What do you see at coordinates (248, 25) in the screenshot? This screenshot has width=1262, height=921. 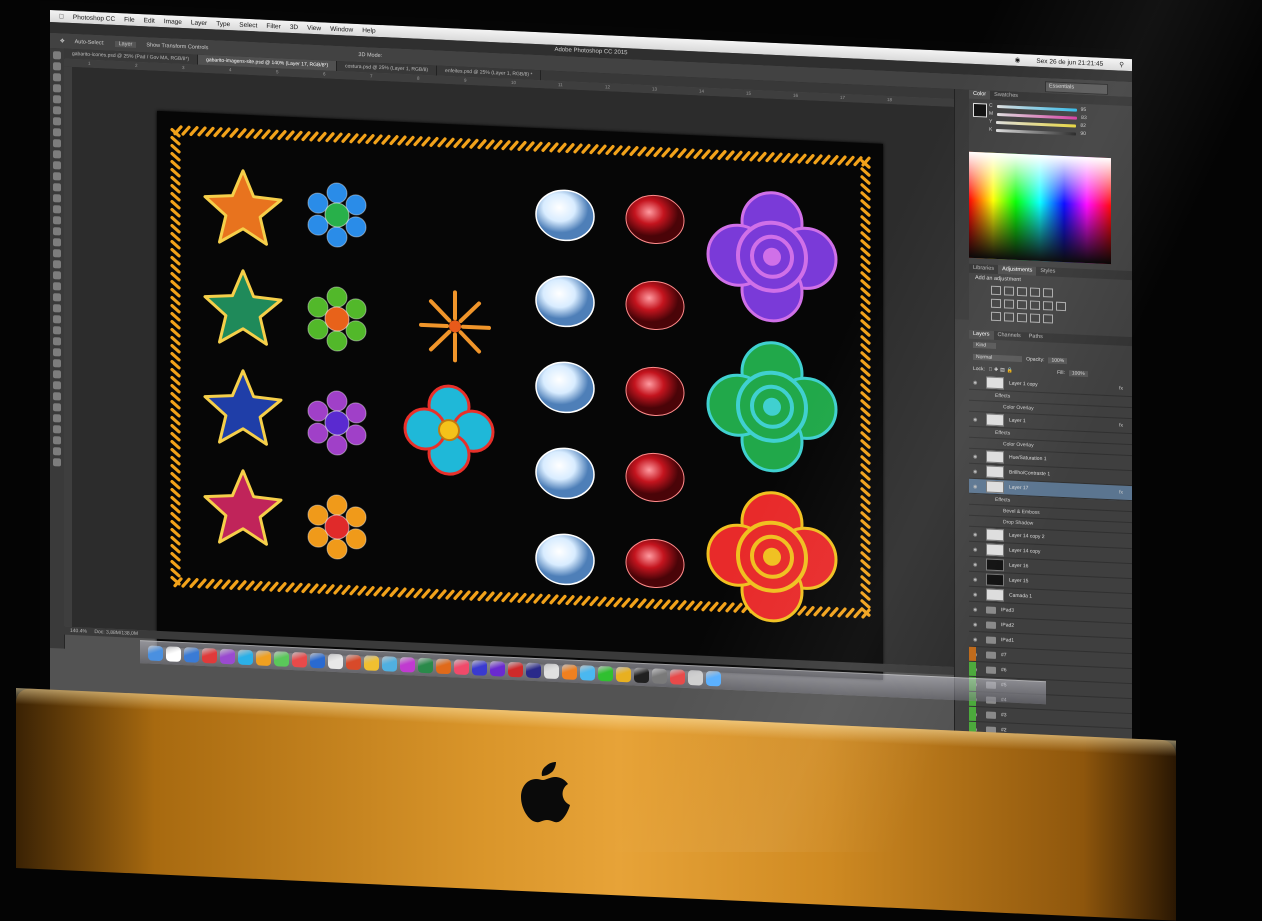 I see `menu-select: Select` at bounding box center [248, 25].